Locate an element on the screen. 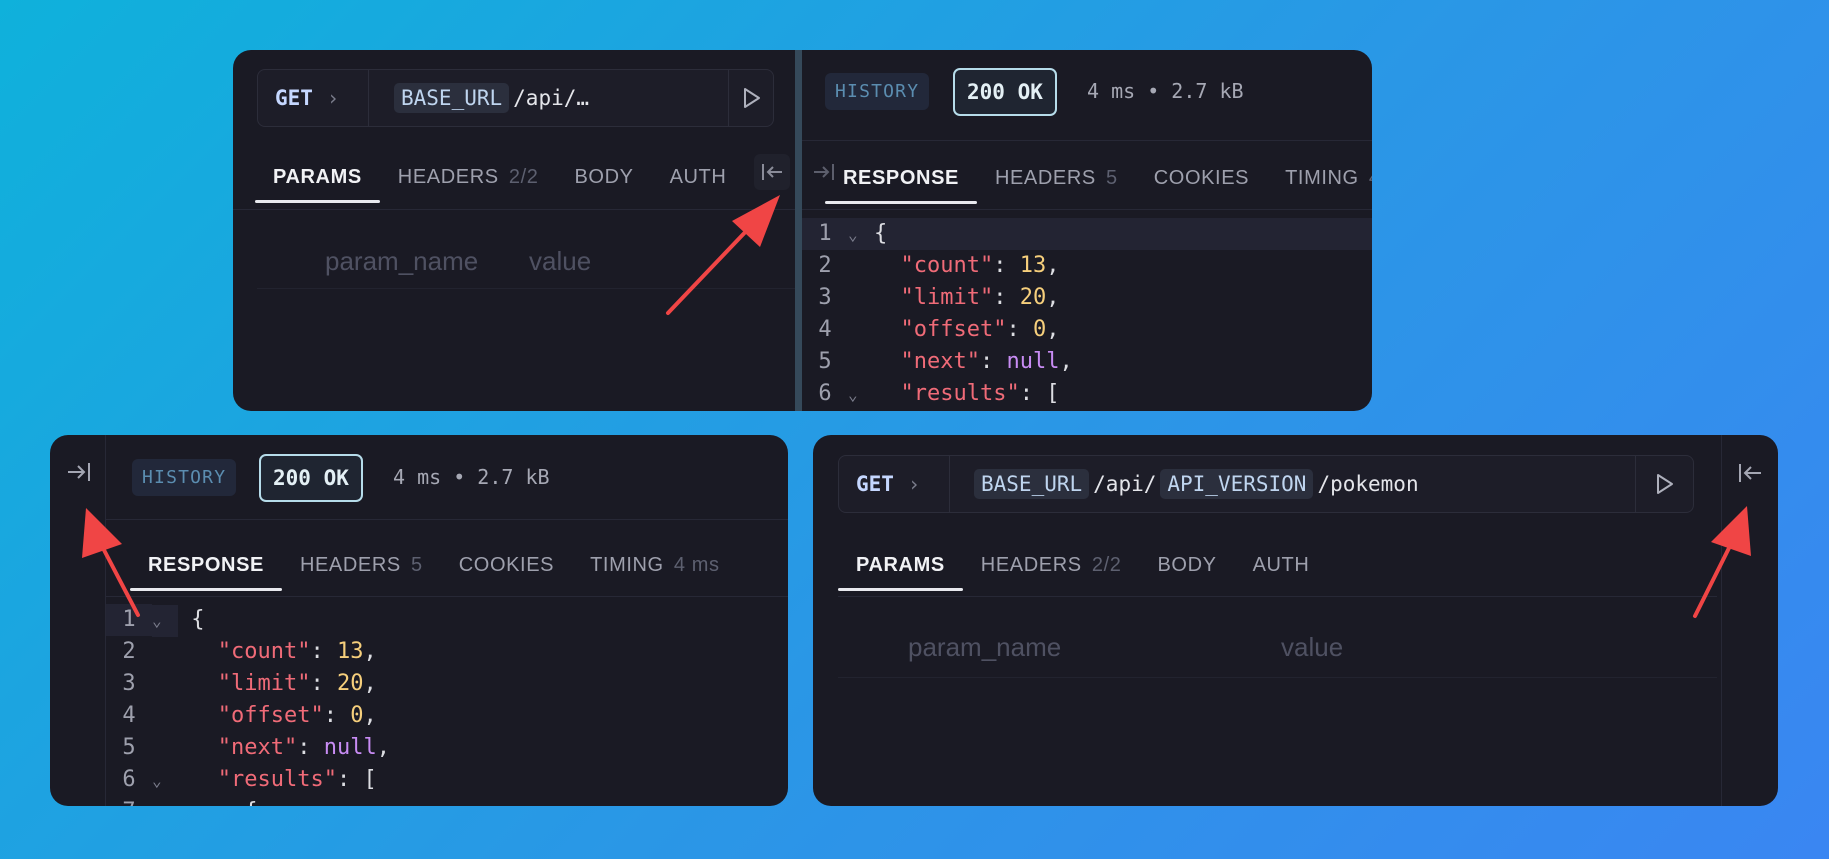  code-line: 4 "offset": 0, is located at coordinates (1087, 330).